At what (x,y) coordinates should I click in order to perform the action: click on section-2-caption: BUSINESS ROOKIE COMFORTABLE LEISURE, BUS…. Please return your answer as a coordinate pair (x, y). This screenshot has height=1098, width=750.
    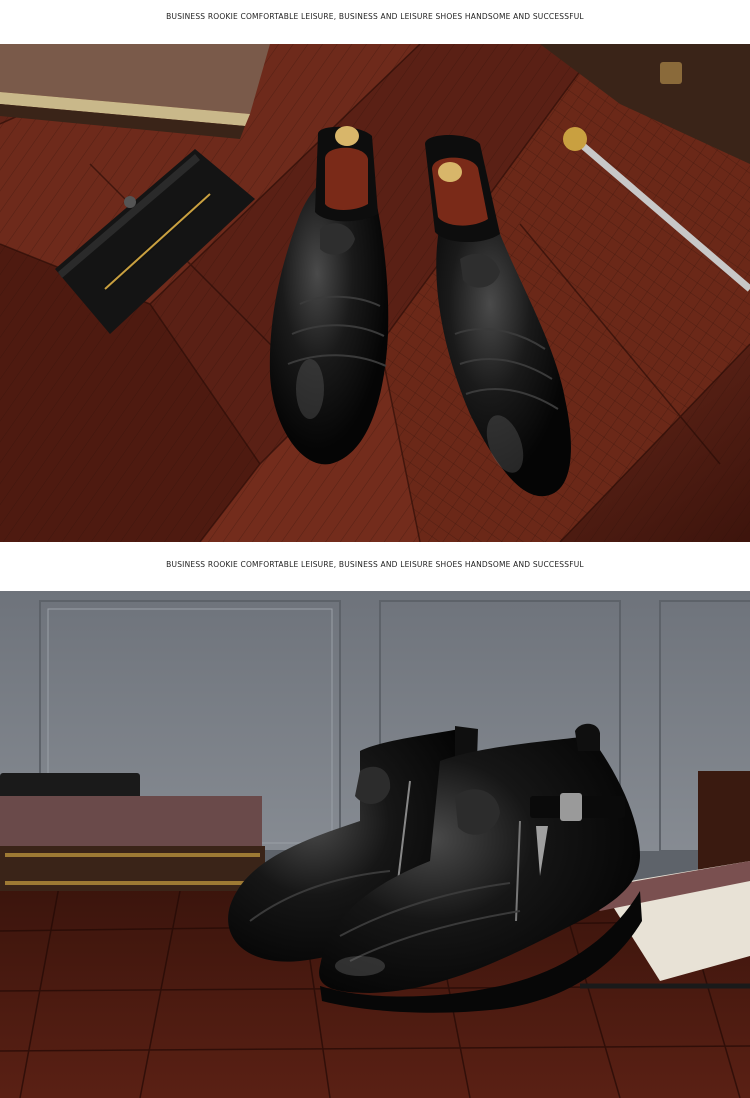
    Looking at the image, I should click on (375, 564).